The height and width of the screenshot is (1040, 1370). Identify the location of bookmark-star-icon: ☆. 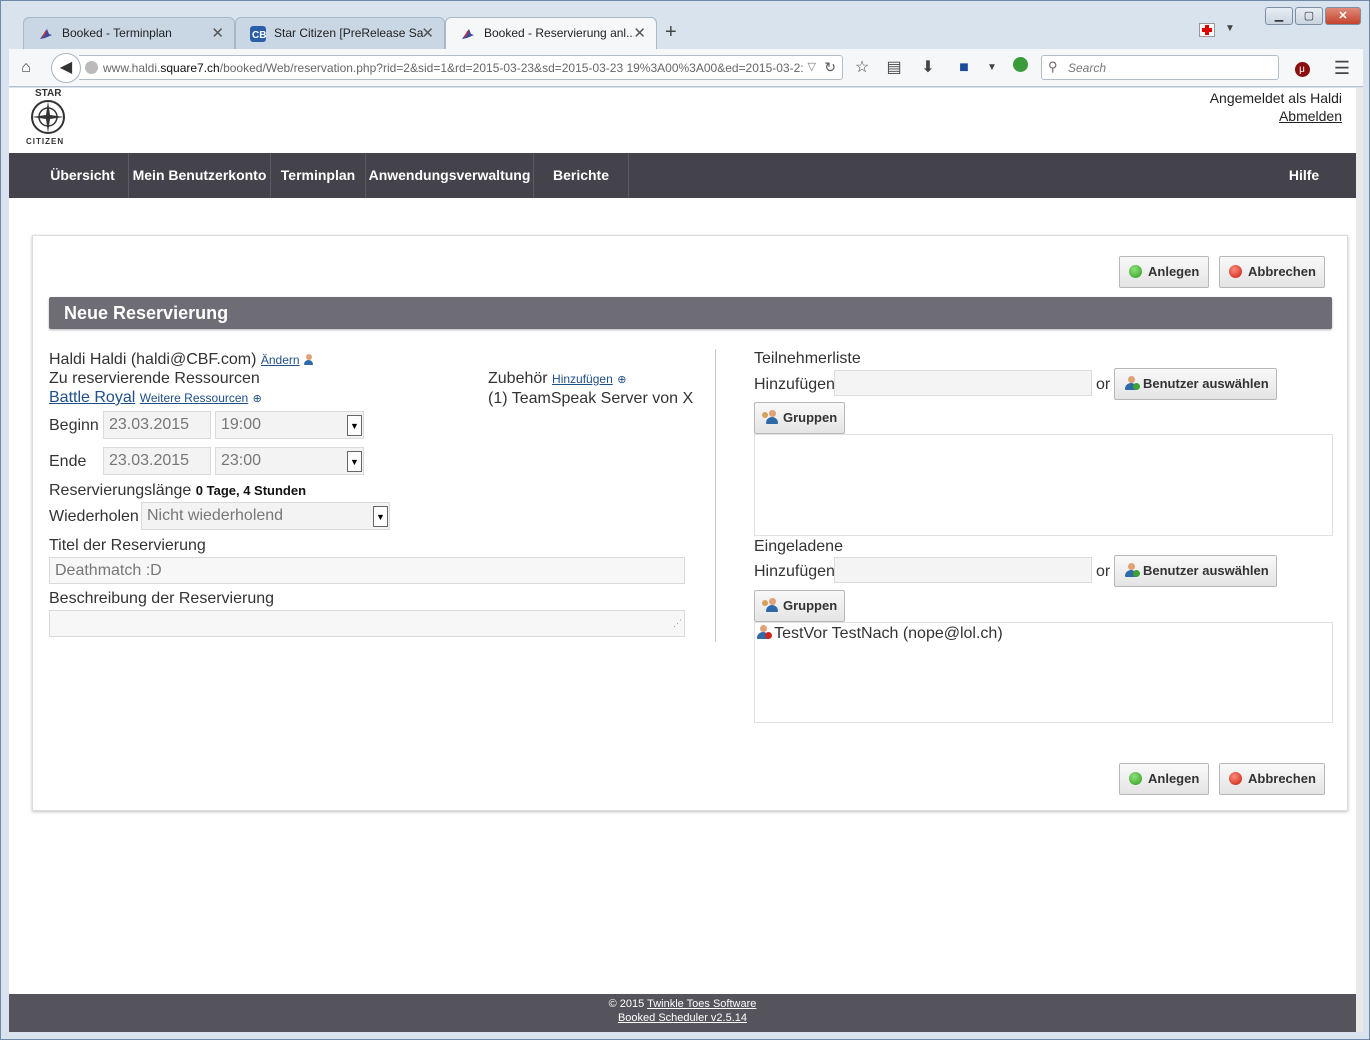
(862, 68).